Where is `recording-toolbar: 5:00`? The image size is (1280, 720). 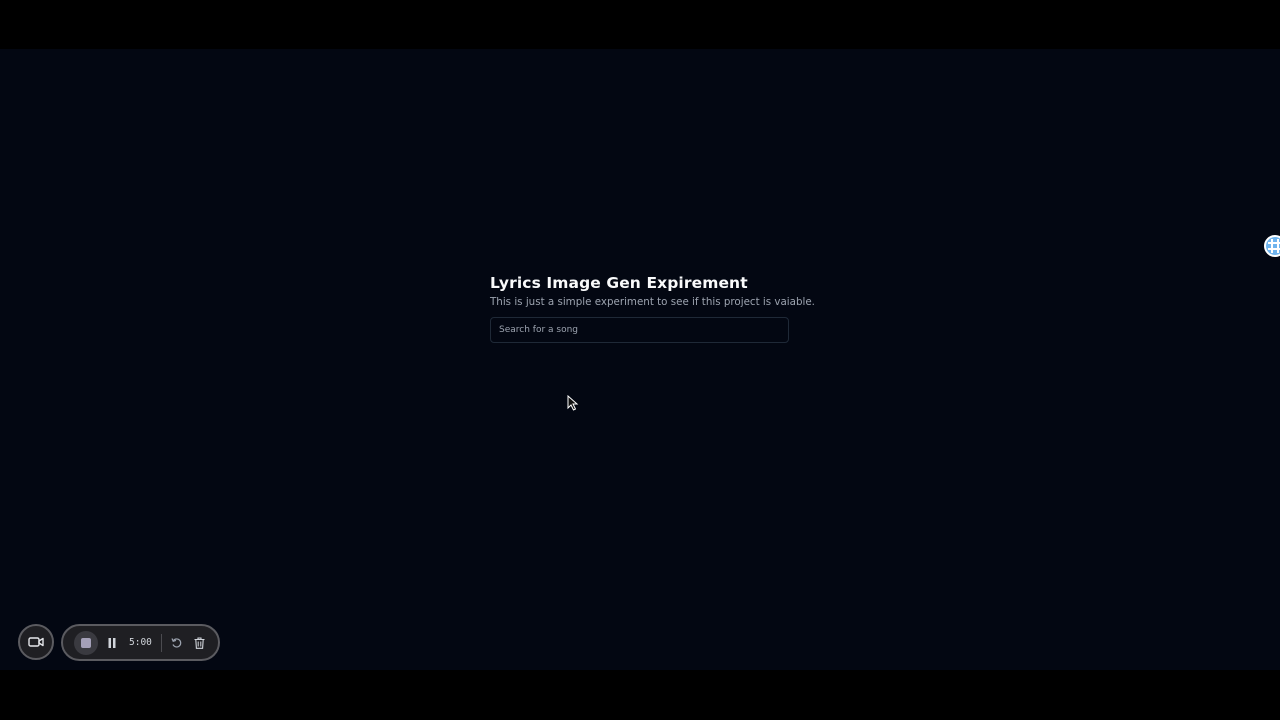 recording-toolbar: 5:00 is located at coordinates (140, 642).